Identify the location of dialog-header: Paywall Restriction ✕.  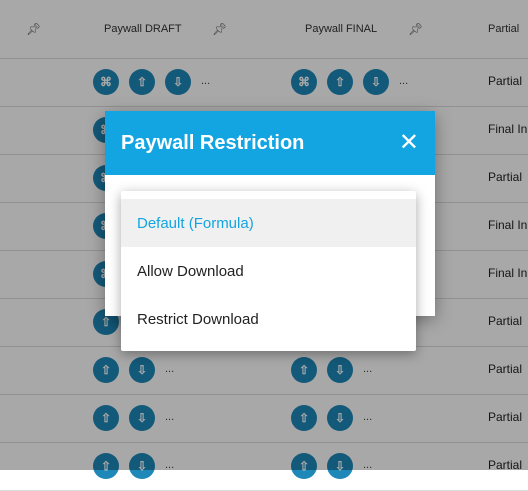
(270, 143).